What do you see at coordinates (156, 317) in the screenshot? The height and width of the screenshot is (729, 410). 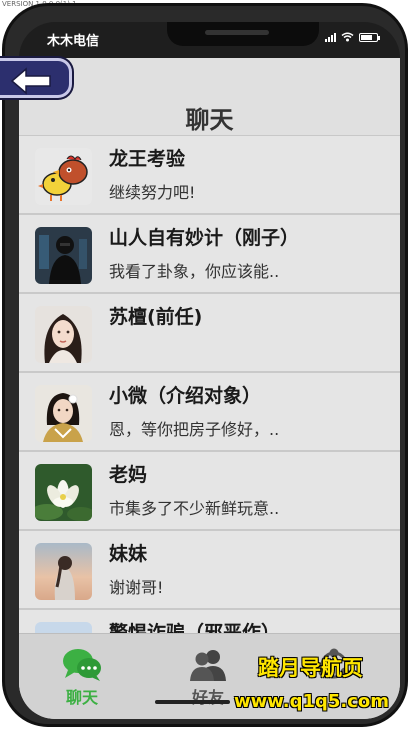 I see `chat-name: 苏檀(前任)` at bounding box center [156, 317].